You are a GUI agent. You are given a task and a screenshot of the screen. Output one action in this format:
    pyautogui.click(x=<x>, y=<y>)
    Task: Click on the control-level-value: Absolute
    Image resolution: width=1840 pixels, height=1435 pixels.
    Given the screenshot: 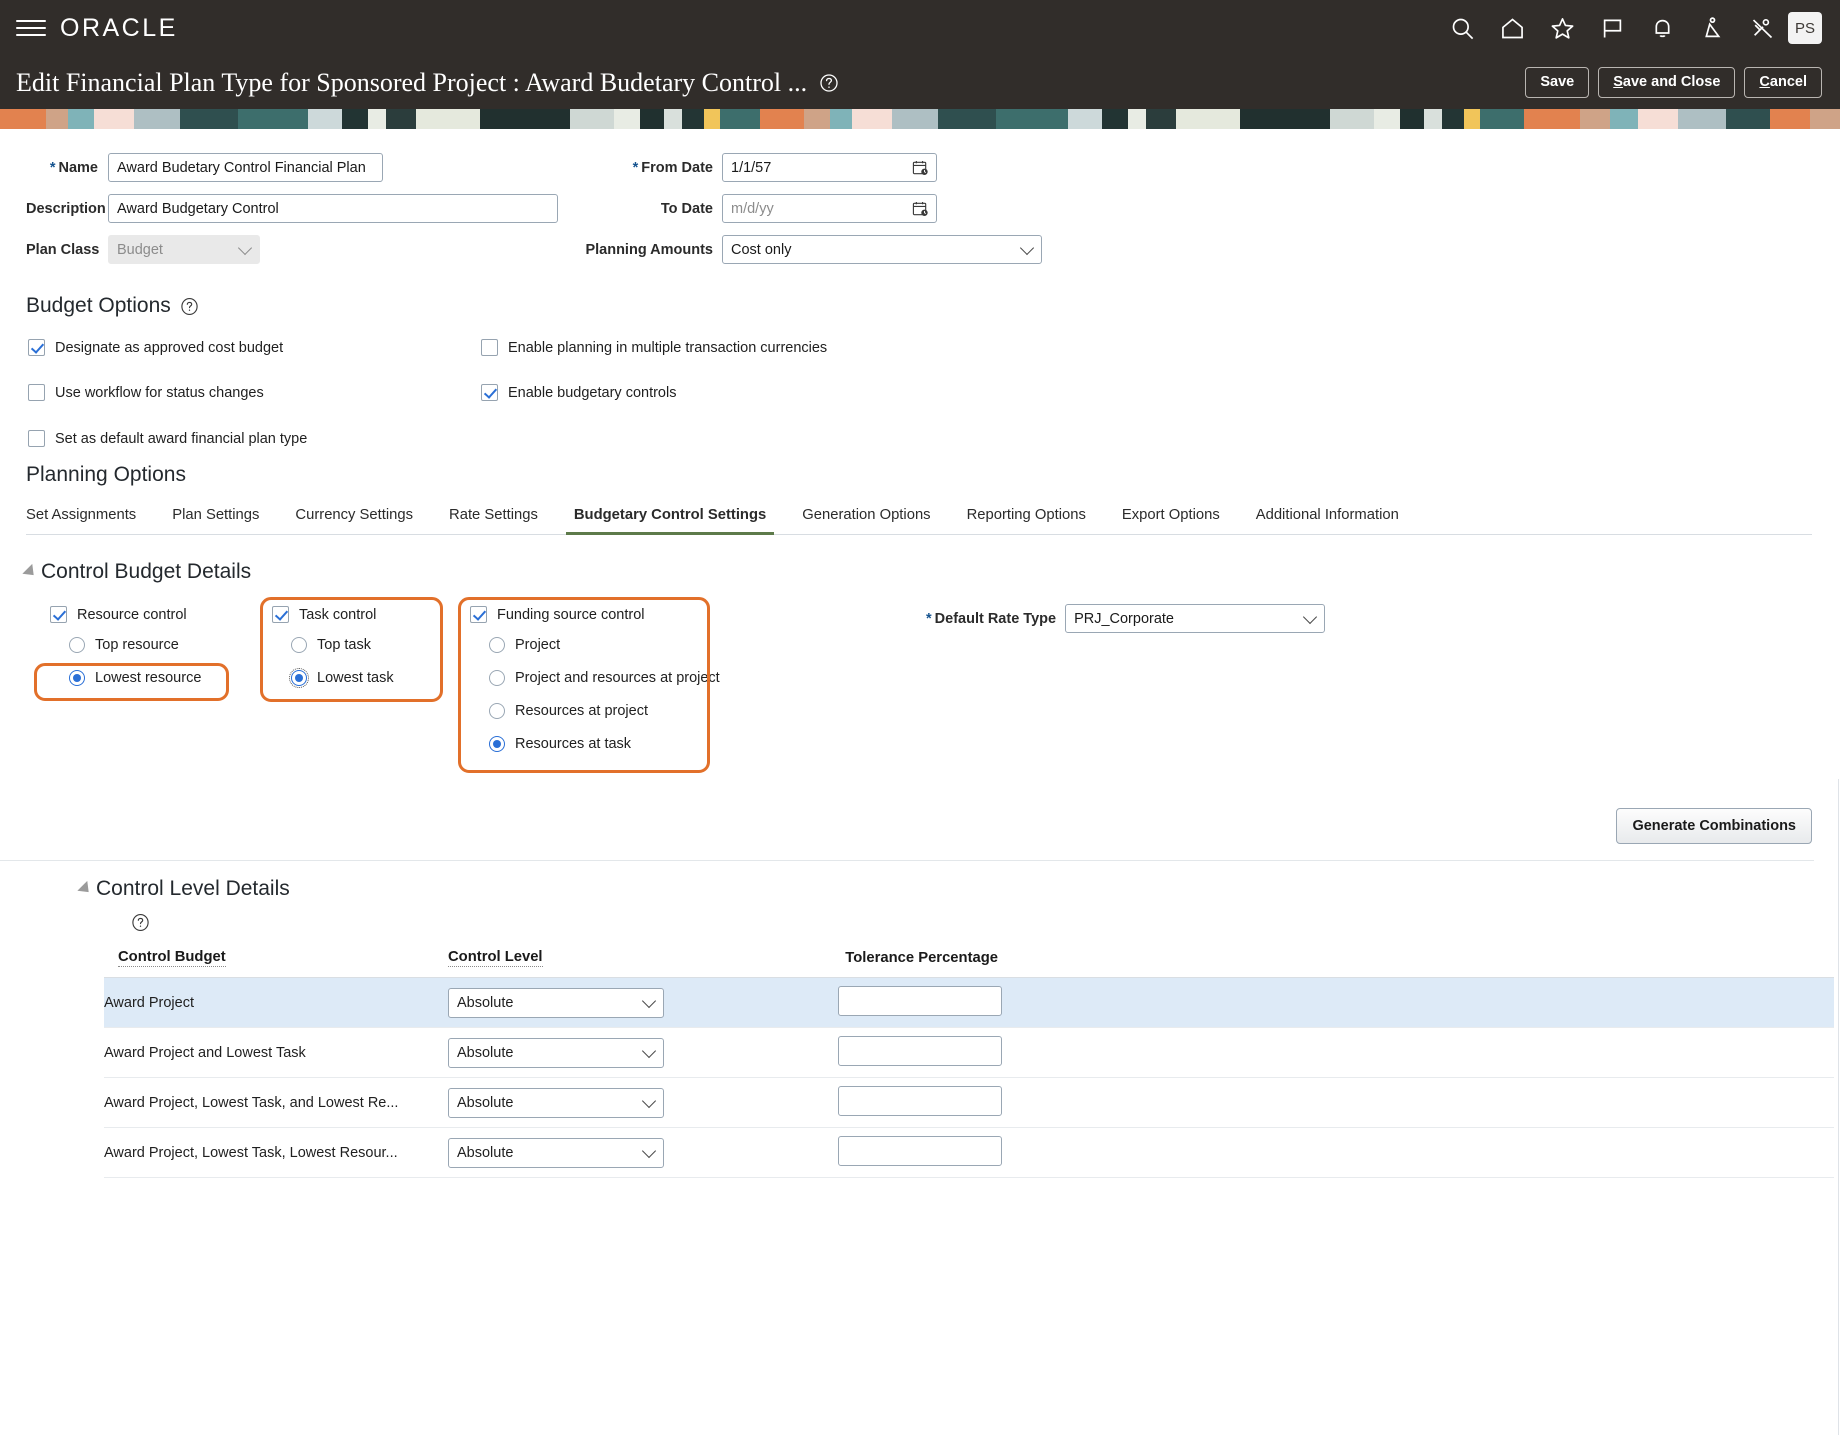 What is the action you would take?
    pyautogui.click(x=485, y=1002)
    